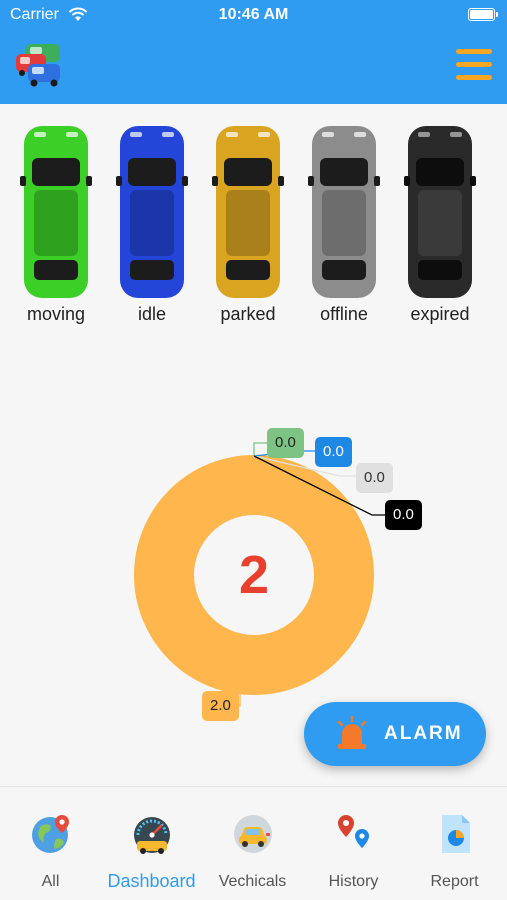 The width and height of the screenshot is (507, 900). What do you see at coordinates (56, 314) in the screenshot?
I see `status-label: moving` at bounding box center [56, 314].